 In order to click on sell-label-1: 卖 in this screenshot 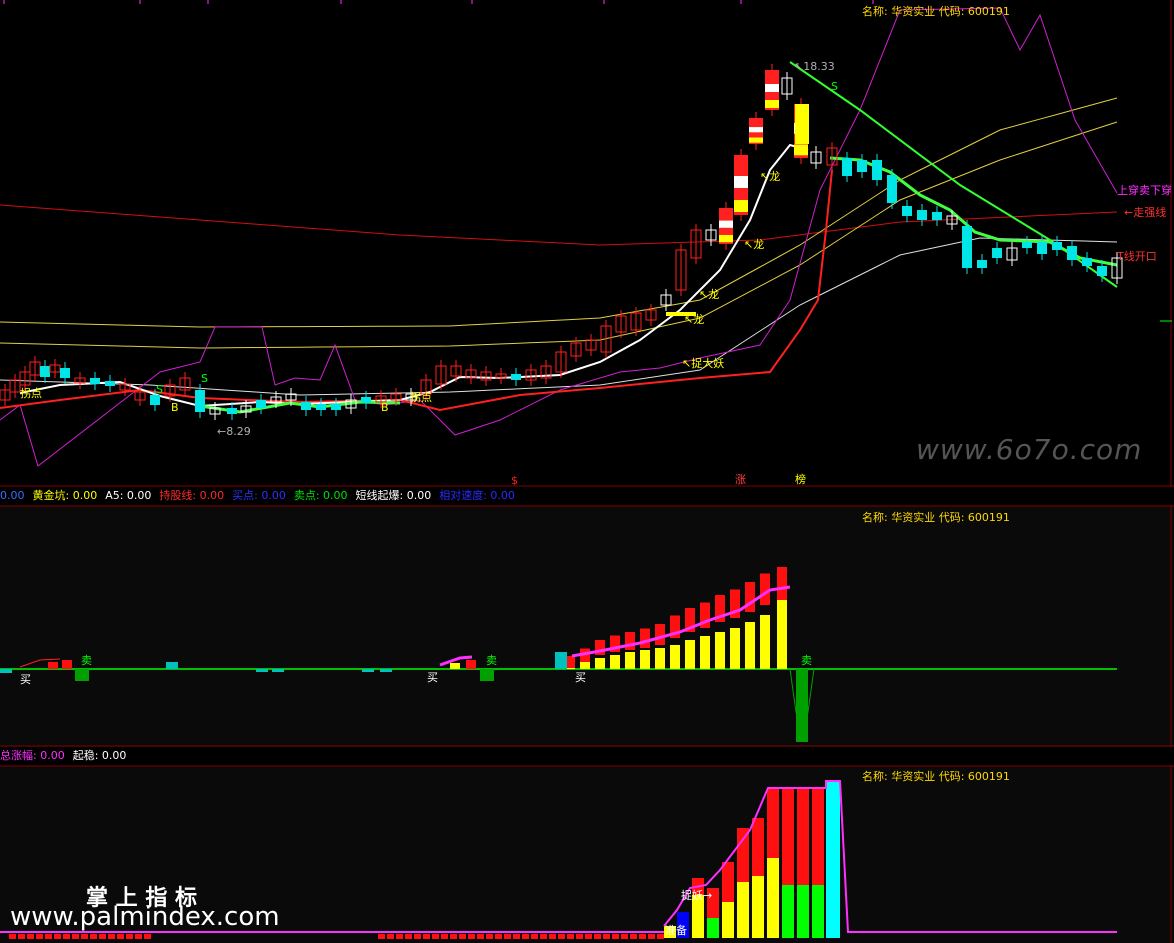, I will do `click(86, 660)`.